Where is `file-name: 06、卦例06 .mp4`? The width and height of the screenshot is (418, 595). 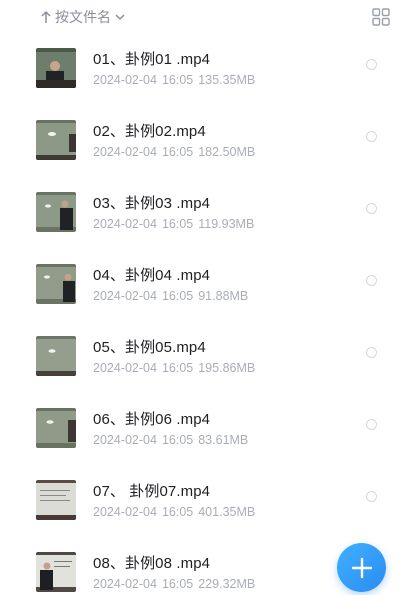 file-name: 06、卦例06 .mp4 is located at coordinates (152, 419).